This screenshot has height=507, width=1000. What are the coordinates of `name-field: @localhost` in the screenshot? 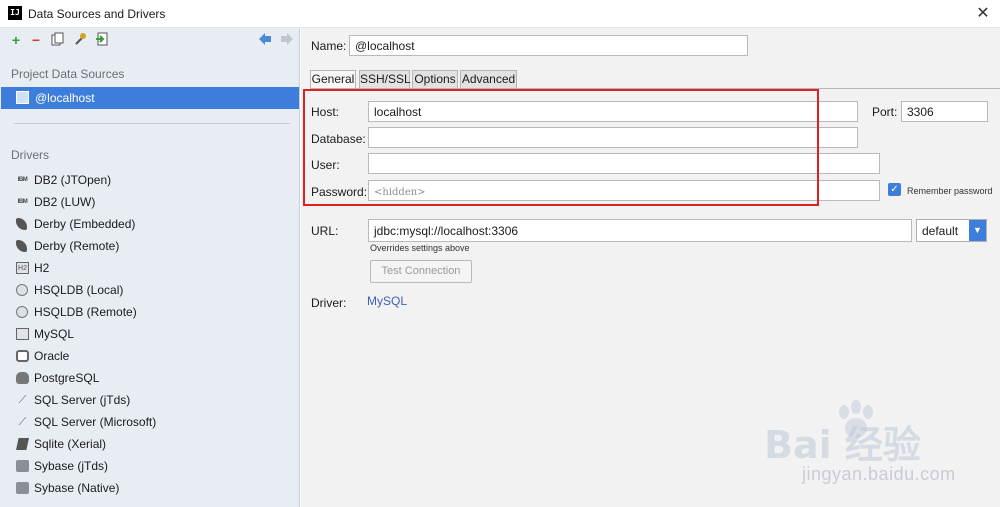 It's located at (548, 45).